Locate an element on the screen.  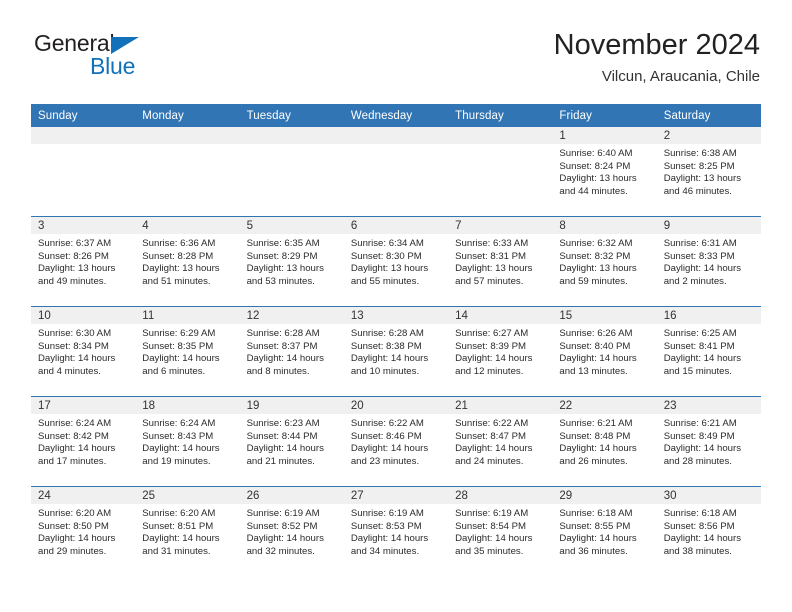
sunset-text: Sunset: 8:54 PM is located at coordinates (491, 526).